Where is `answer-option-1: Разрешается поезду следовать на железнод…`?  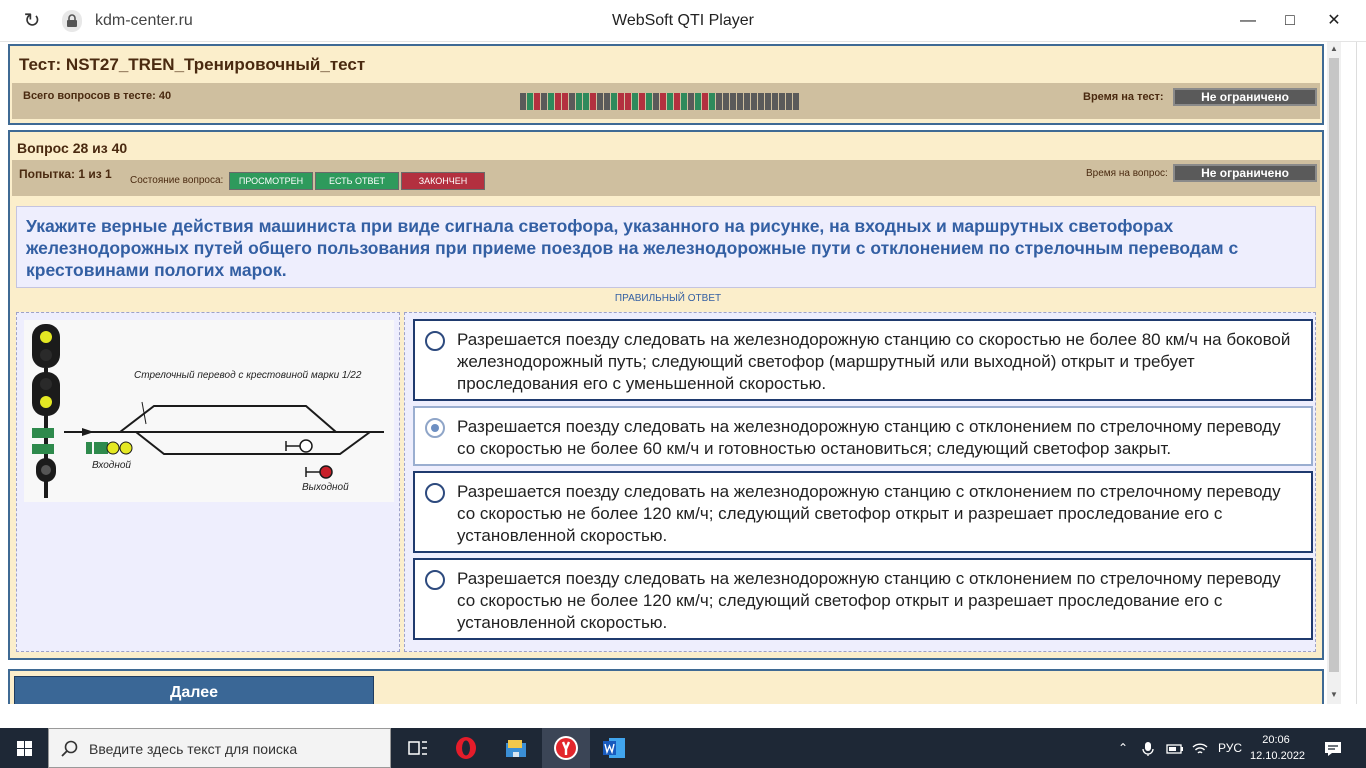 answer-option-1: Разрешается поезду следовать на железнод… is located at coordinates (863, 360).